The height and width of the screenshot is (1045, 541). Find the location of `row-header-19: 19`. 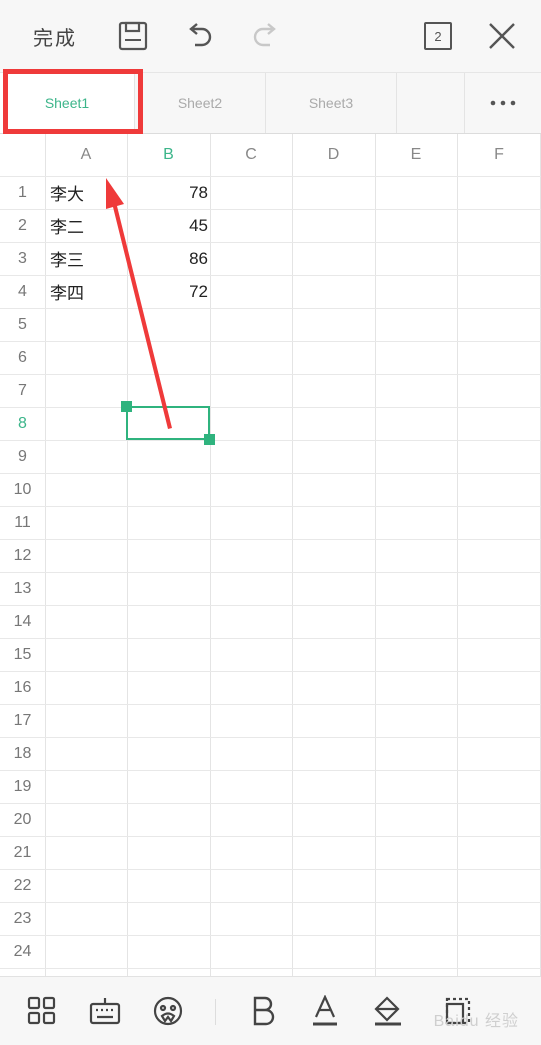

row-header-19: 19 is located at coordinates (22, 786).